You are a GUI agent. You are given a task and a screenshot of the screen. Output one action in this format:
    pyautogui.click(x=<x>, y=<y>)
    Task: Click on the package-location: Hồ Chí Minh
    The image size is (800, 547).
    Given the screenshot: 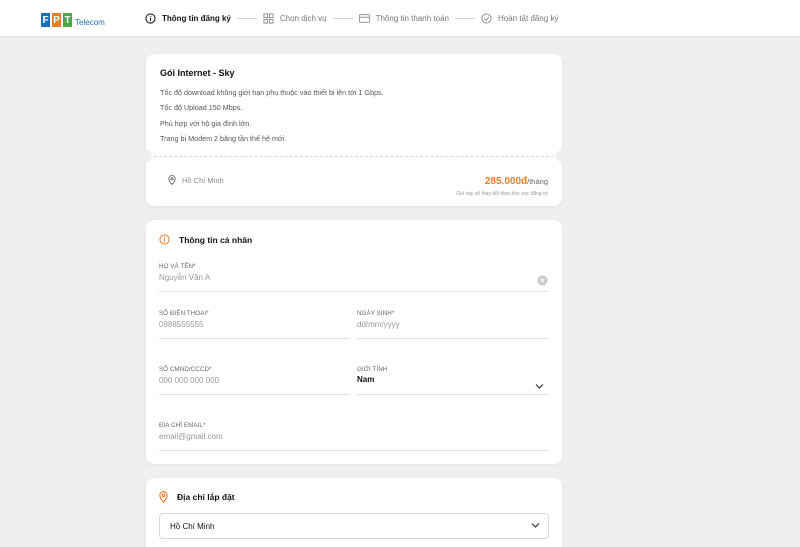 What is the action you would take?
    pyautogui.click(x=196, y=180)
    